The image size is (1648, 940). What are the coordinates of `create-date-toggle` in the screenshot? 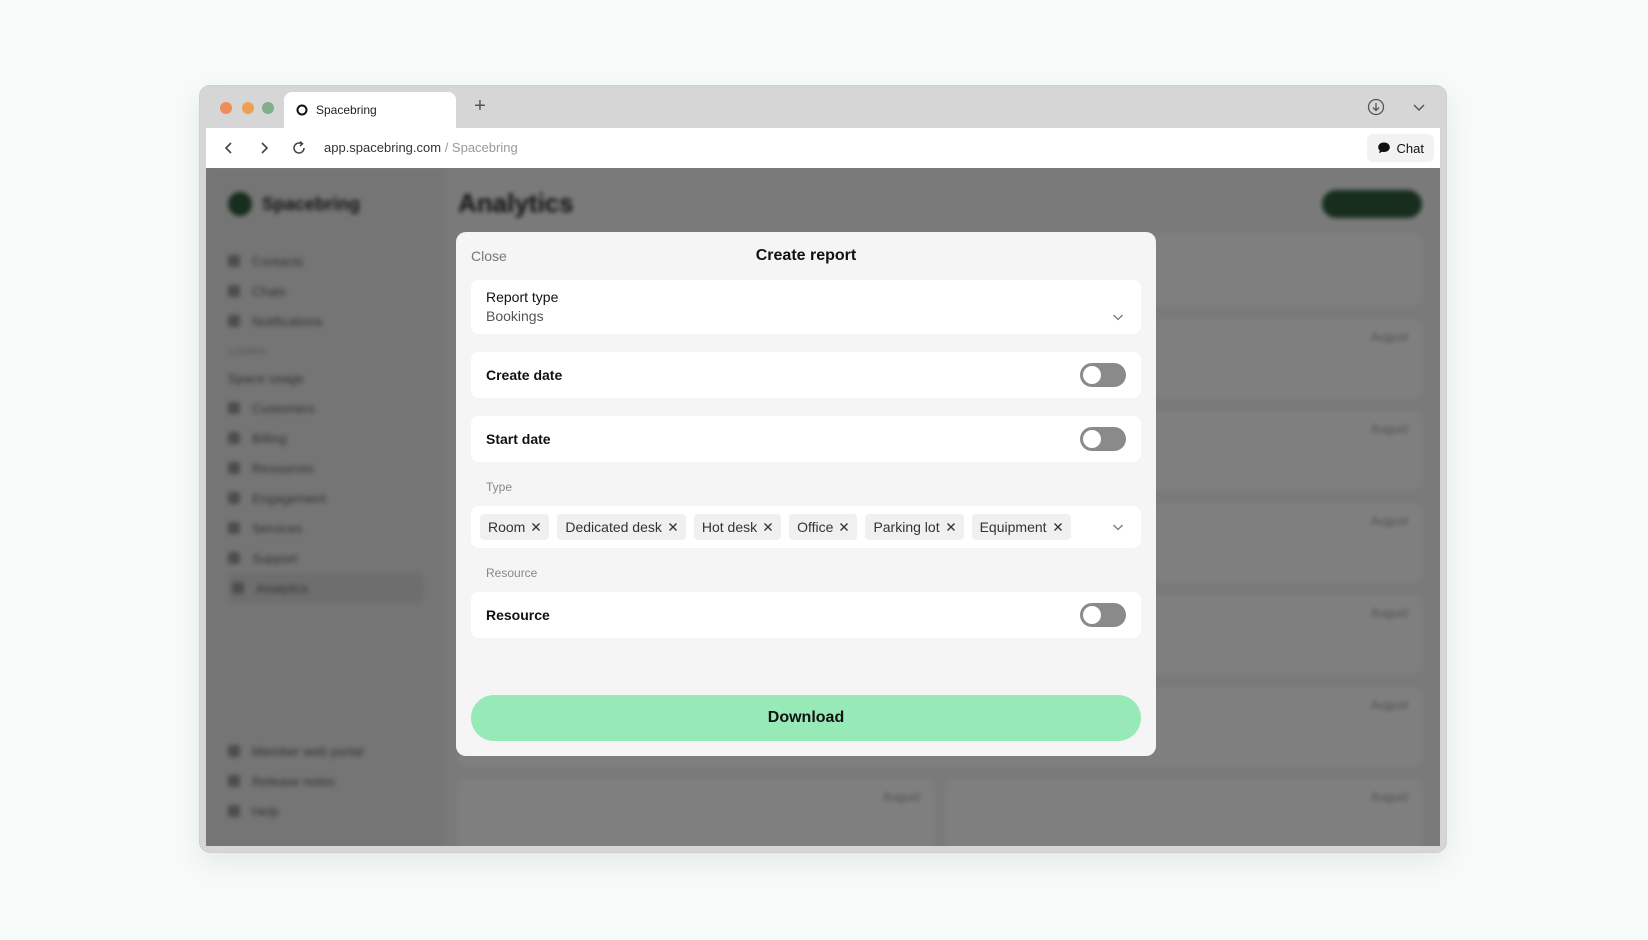 It's located at (1103, 375).